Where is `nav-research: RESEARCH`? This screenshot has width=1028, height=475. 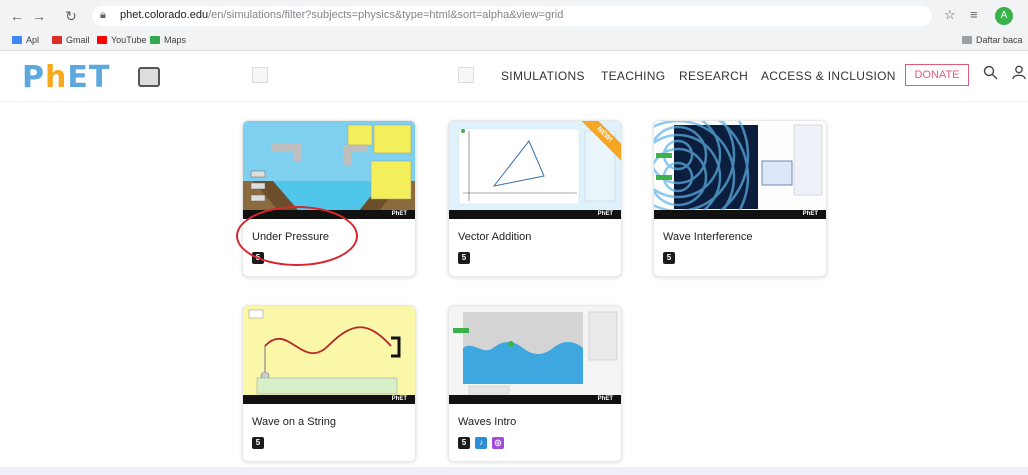 nav-research: RESEARCH is located at coordinates (713, 76).